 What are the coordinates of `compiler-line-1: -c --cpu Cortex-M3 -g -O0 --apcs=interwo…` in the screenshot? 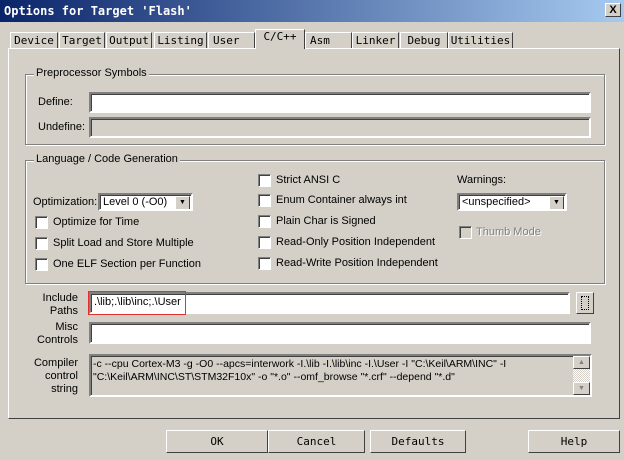 It's located at (300, 364).